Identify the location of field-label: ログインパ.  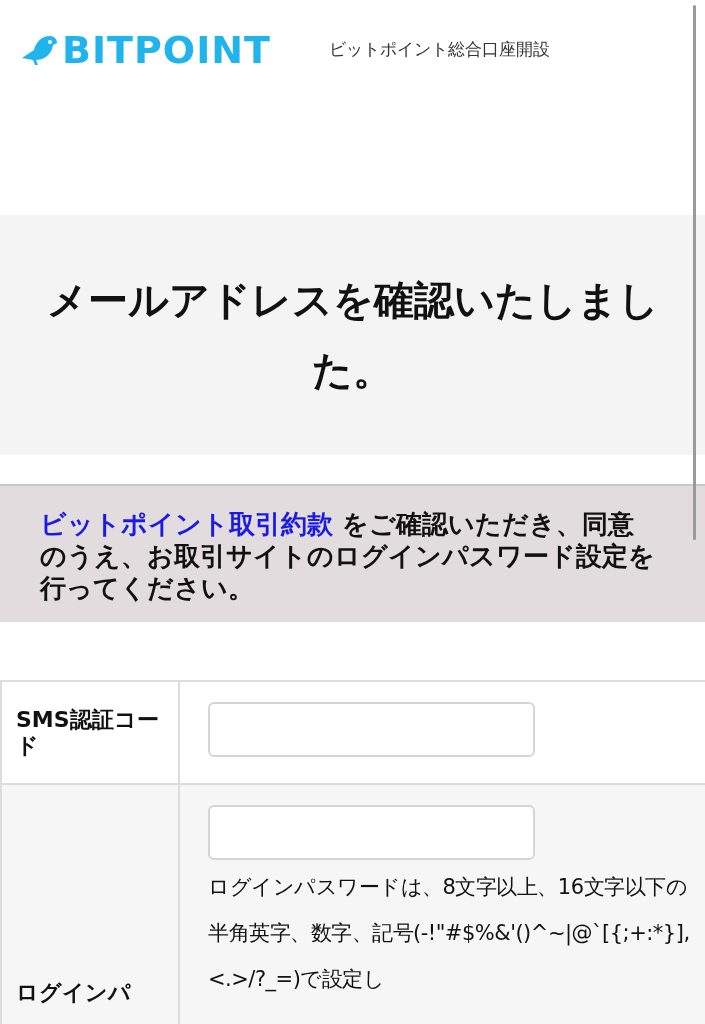
(73, 993).